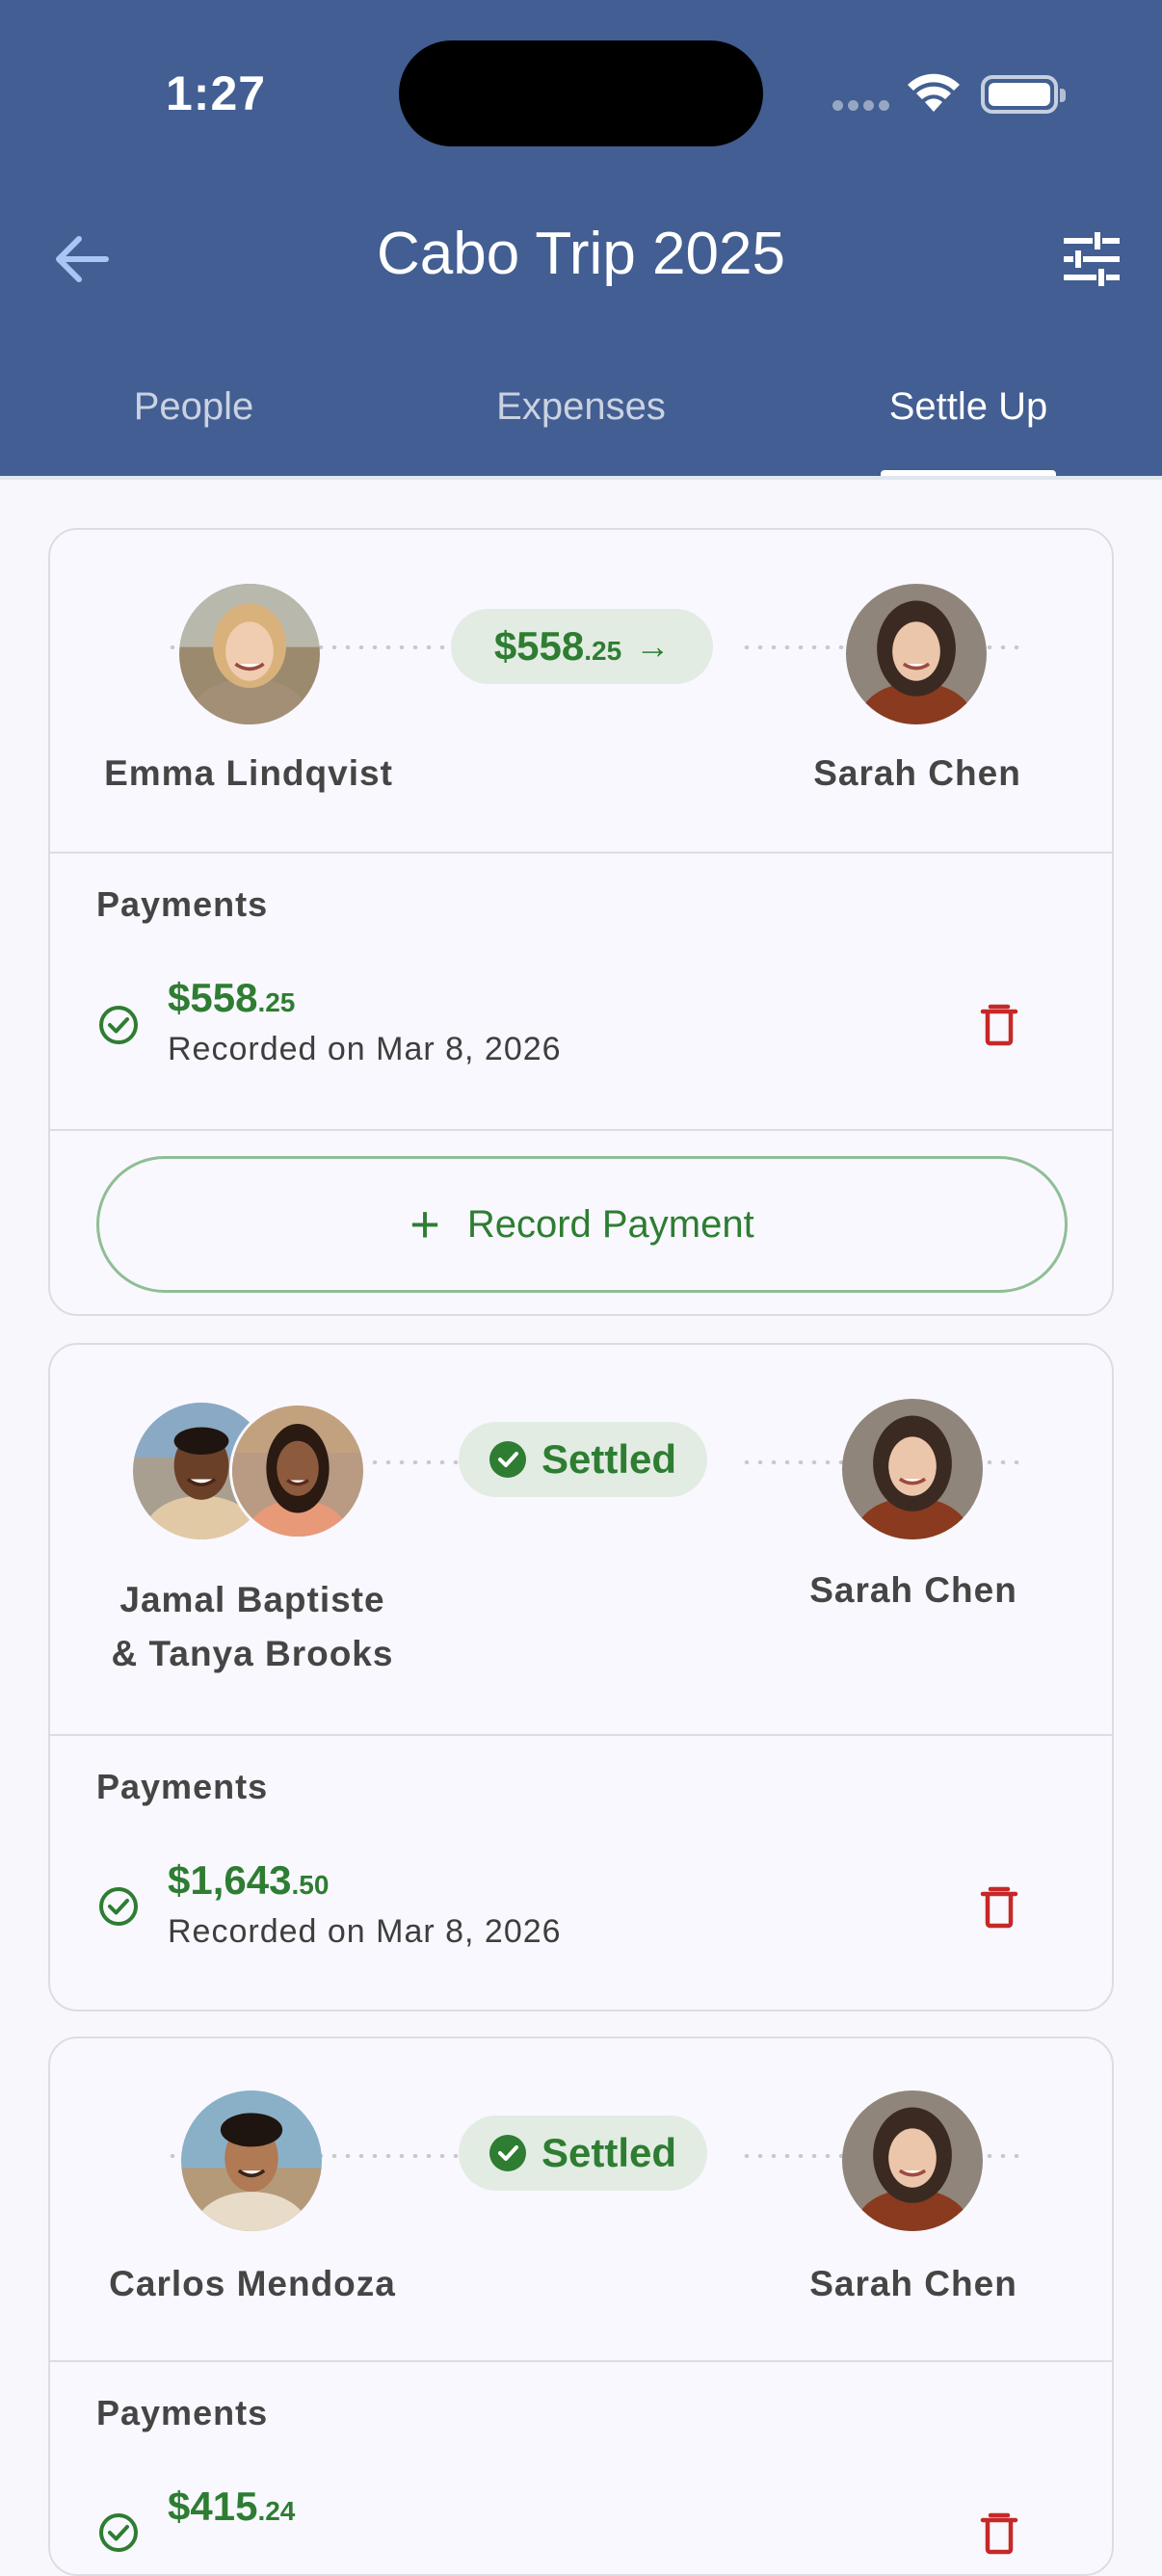 Image resolution: width=1162 pixels, height=2576 pixels. I want to click on payment-amount-main: $415, so click(213, 2506).